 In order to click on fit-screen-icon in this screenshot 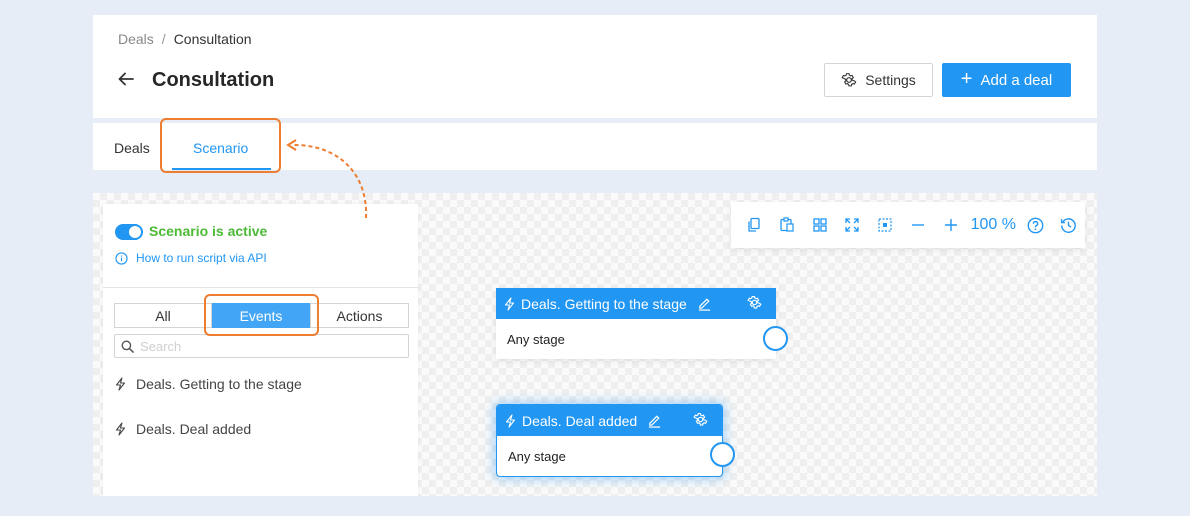, I will do `click(852, 225)`.